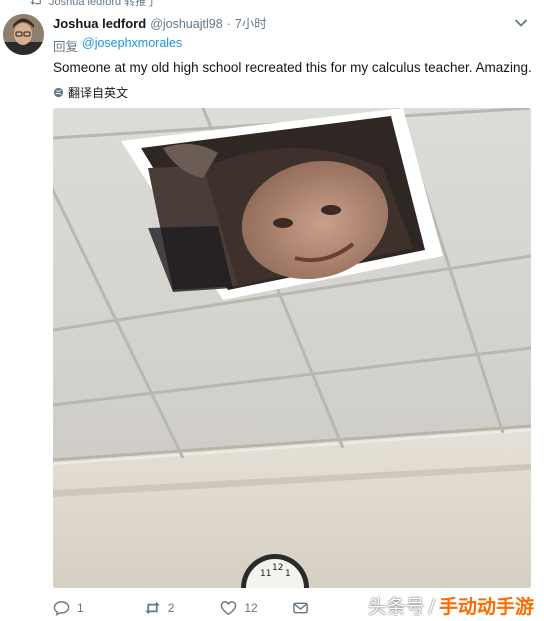 The image size is (544, 621). What do you see at coordinates (66, 47) in the screenshot?
I see `reply-prefix: 回复` at bounding box center [66, 47].